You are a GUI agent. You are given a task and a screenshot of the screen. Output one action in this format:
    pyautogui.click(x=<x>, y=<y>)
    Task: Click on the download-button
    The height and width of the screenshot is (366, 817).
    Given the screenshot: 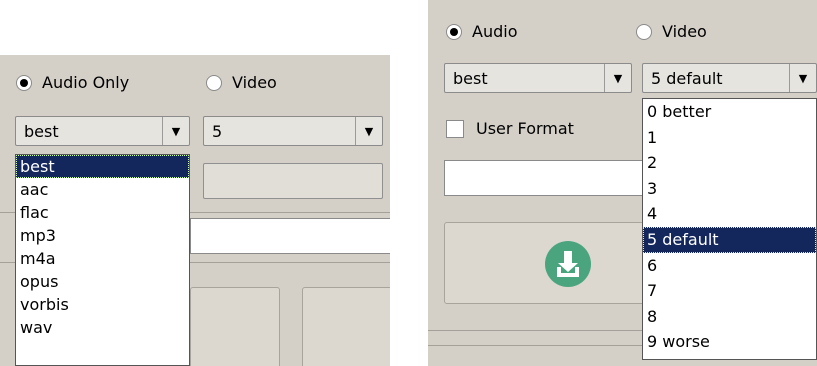 What is the action you would take?
    pyautogui.click(x=551, y=263)
    